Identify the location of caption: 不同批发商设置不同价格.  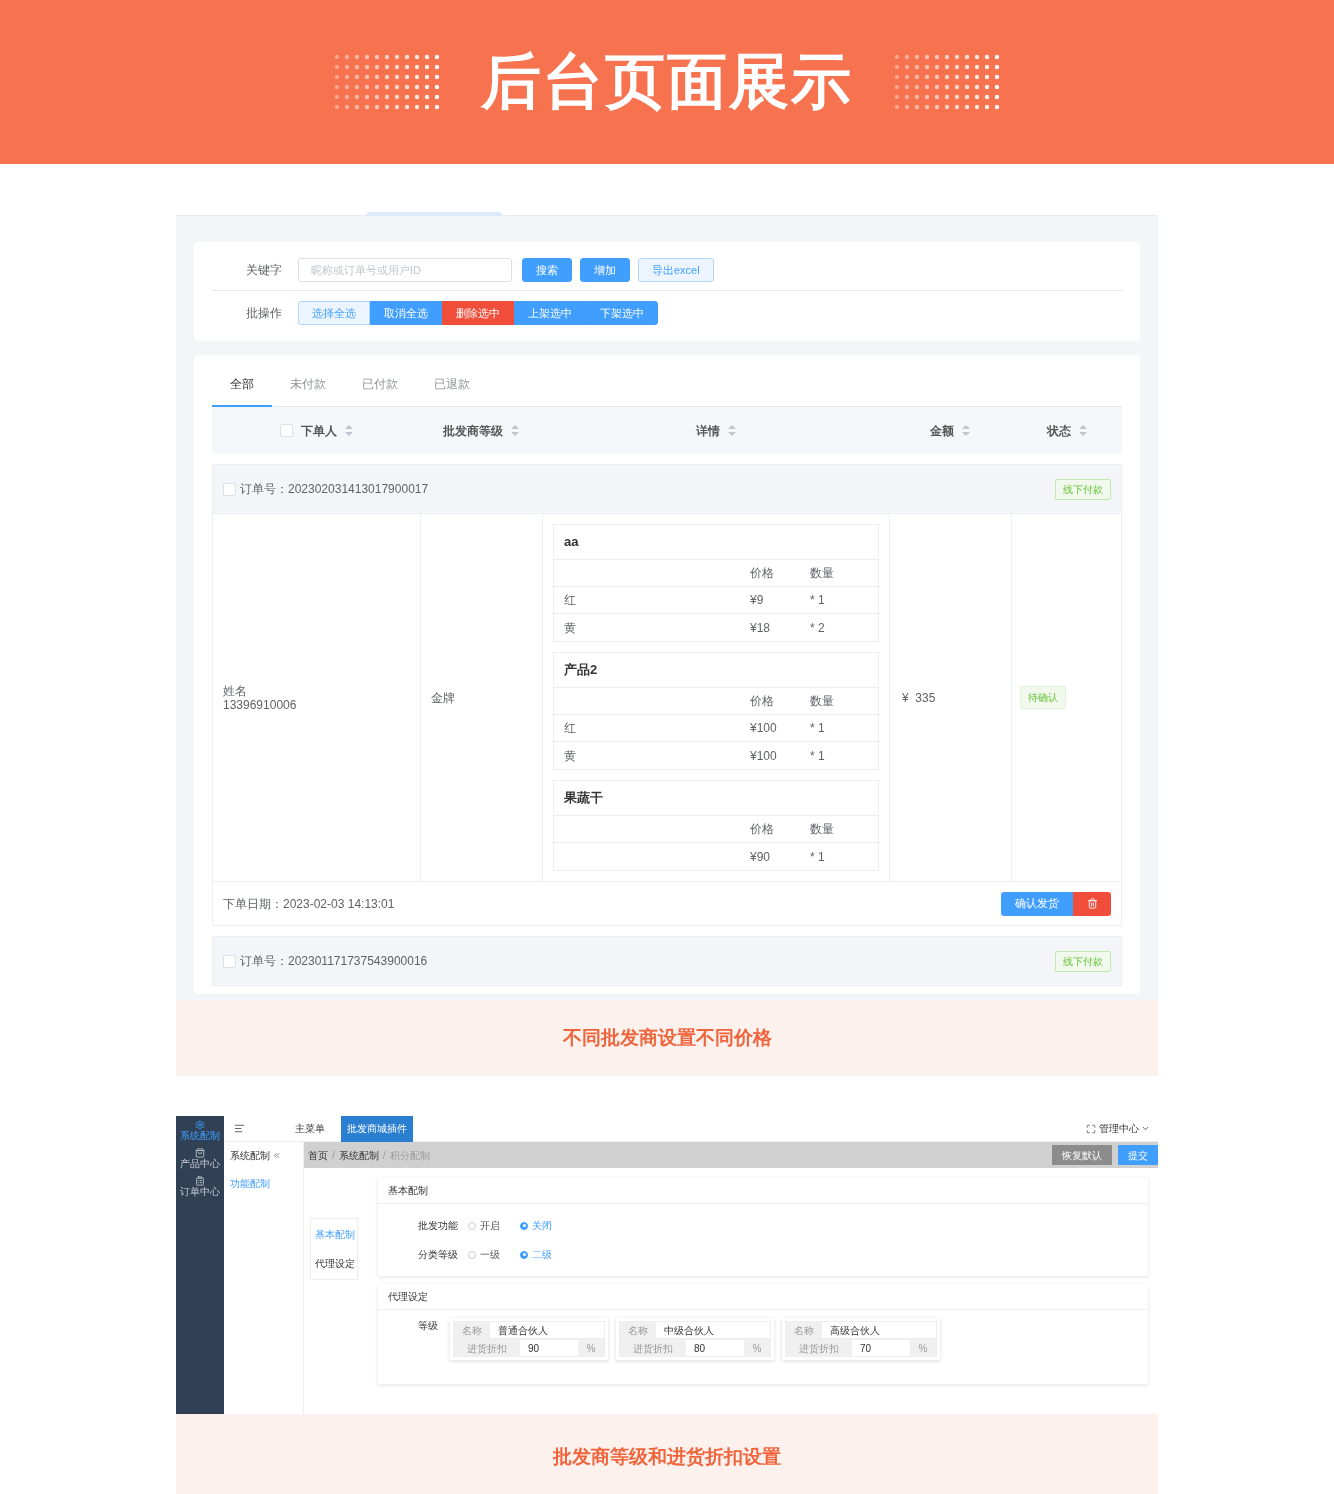
(667, 1037).